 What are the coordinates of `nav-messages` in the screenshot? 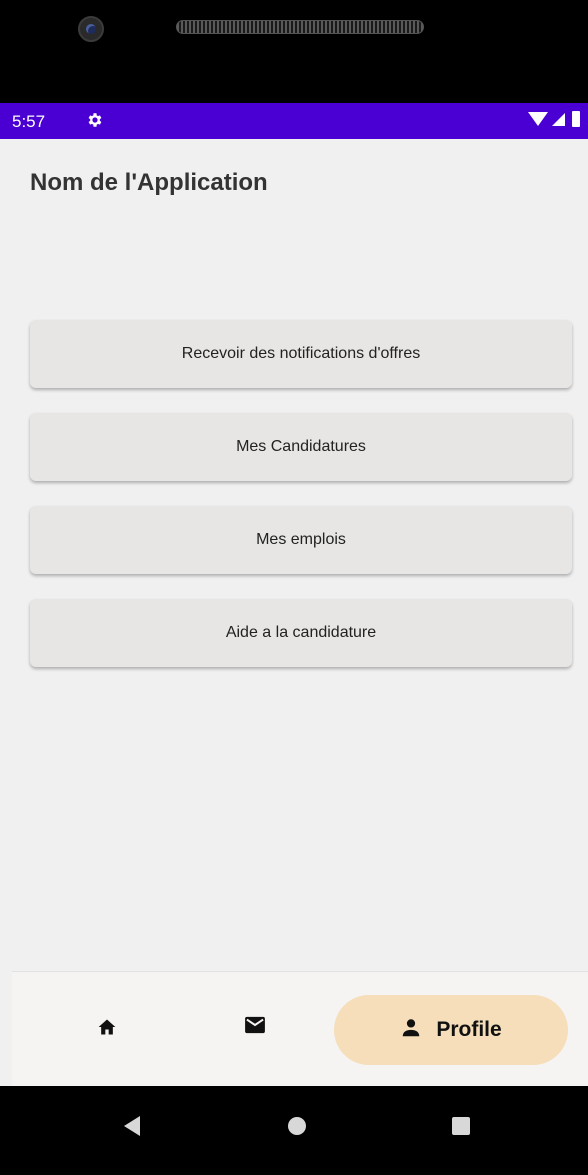 It's located at (255, 1027).